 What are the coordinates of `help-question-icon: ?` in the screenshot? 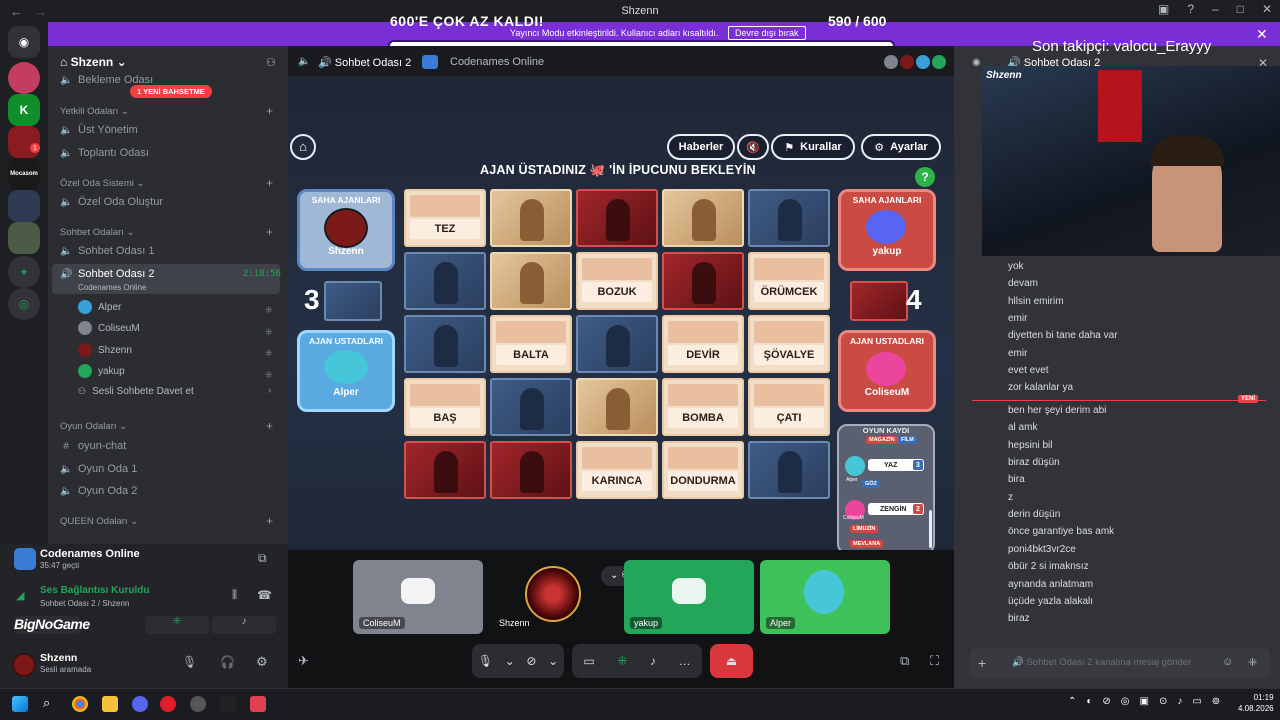 It's located at (925, 177).